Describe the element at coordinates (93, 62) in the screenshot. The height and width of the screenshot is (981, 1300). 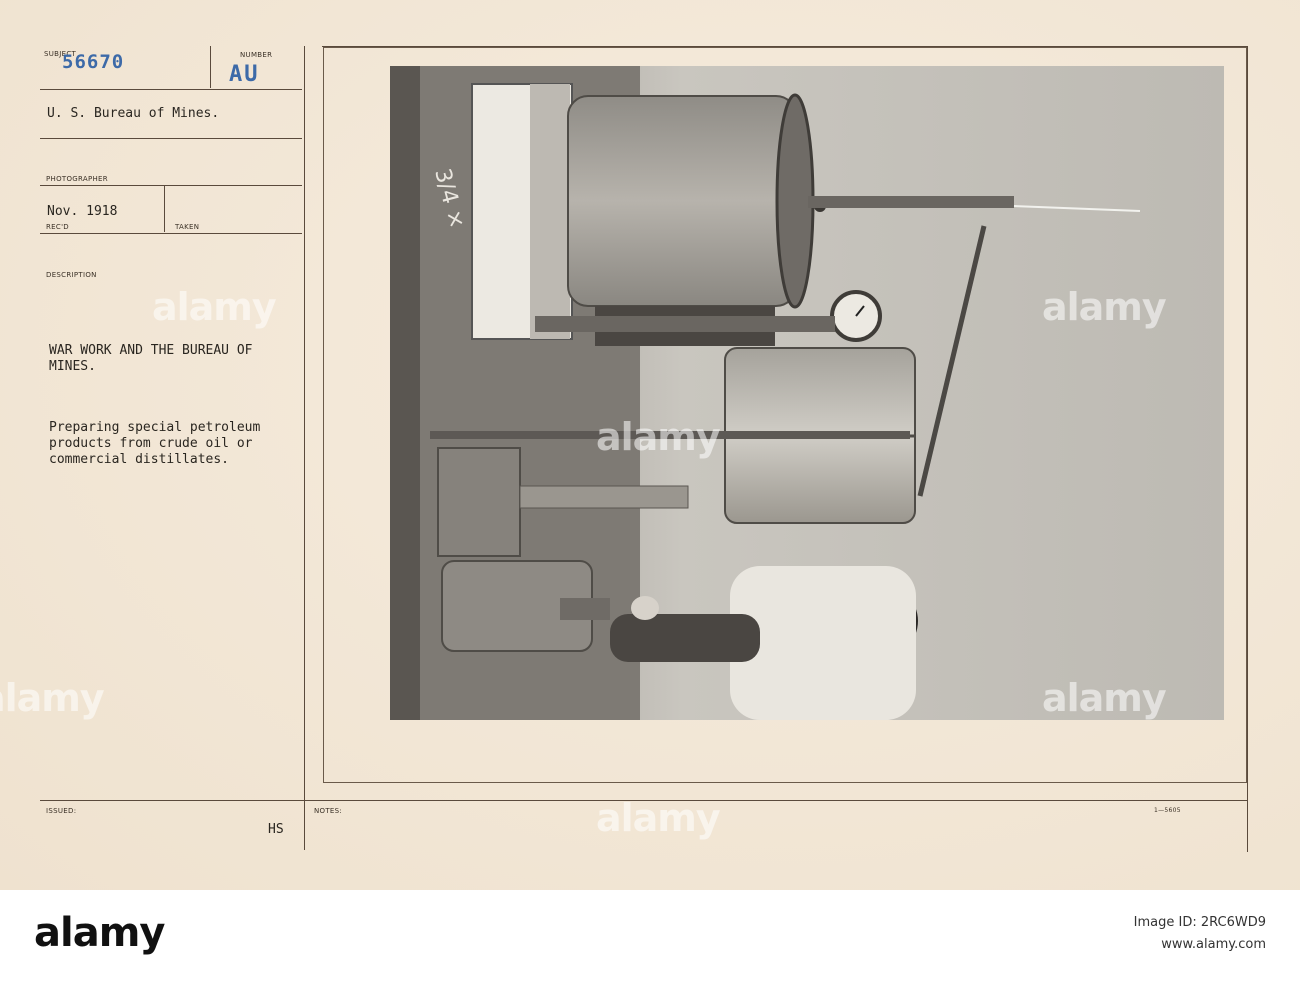
I see `subject-number: 56670` at that location.